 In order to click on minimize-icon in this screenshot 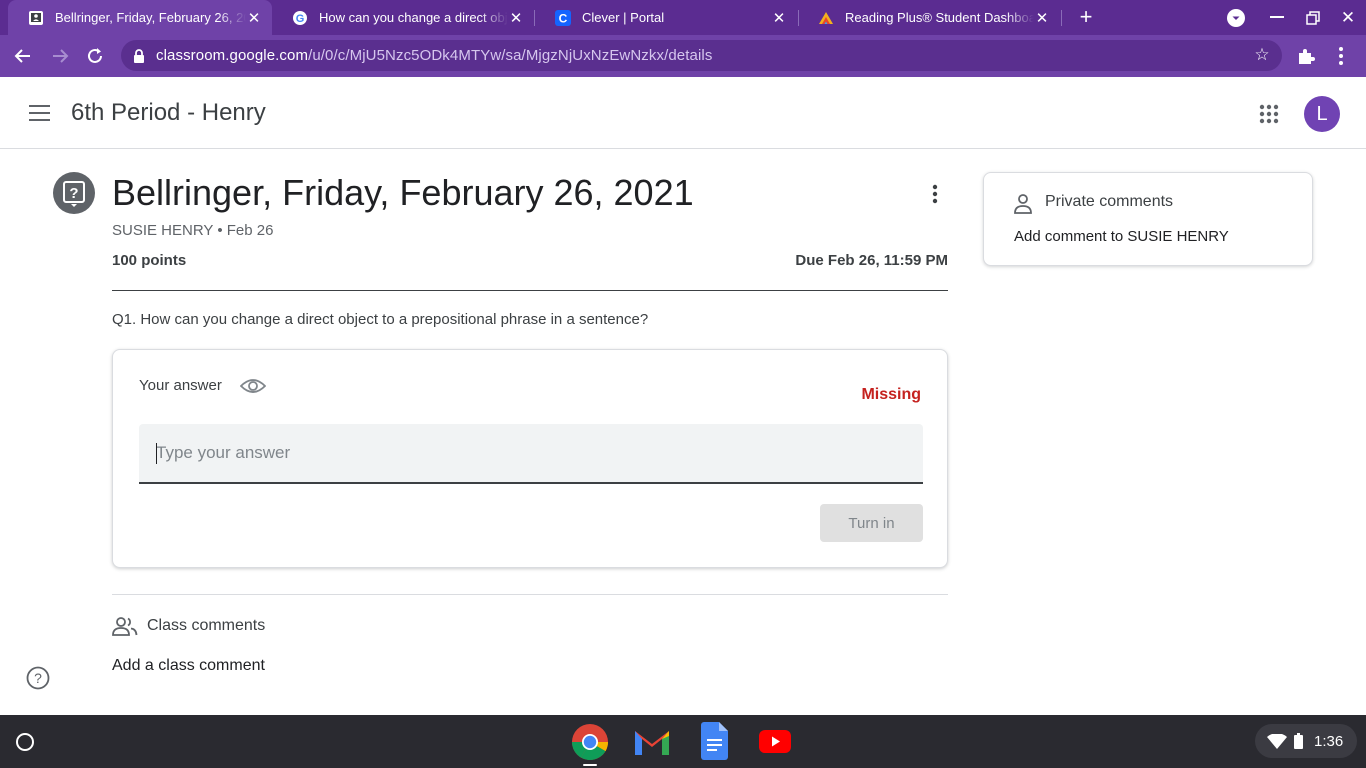, I will do `click(1277, 17)`.